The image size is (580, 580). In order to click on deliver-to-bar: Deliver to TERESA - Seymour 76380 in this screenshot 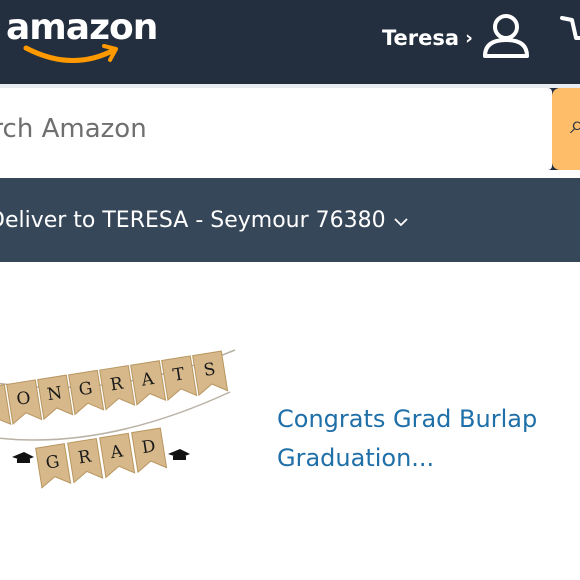, I will do `click(290, 220)`.